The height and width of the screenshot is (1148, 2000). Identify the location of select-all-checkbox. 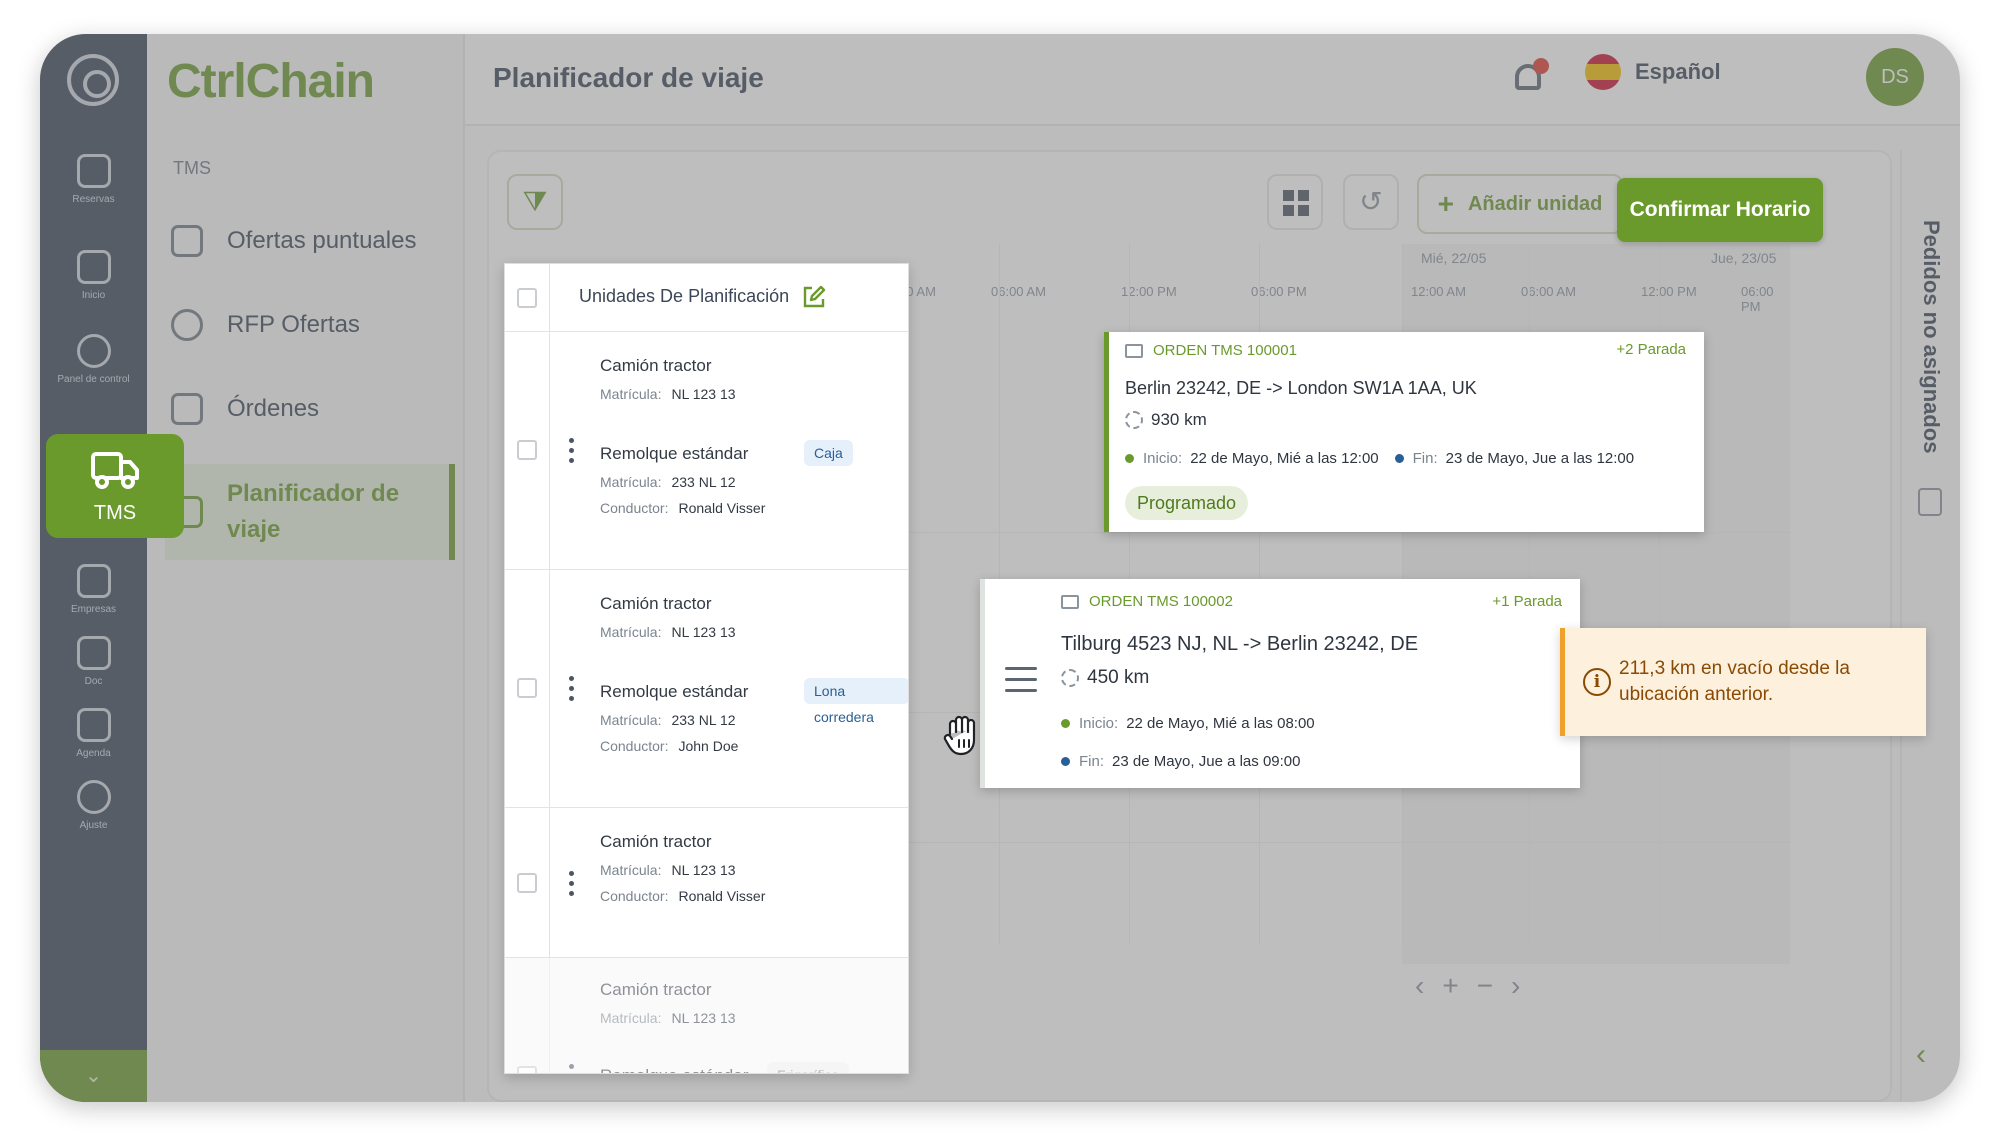
(527, 298).